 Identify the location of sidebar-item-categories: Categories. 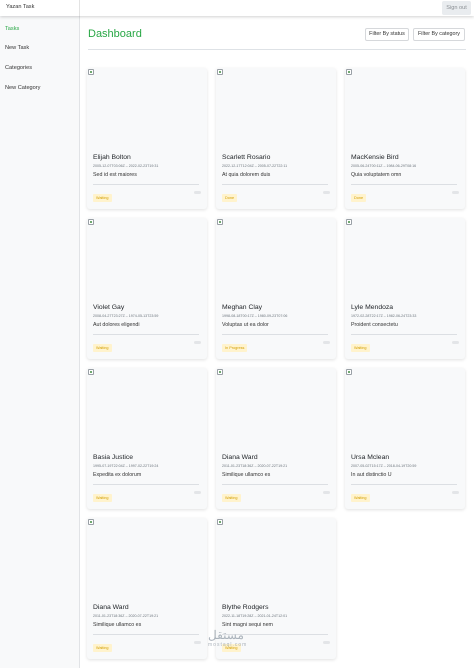
(18, 68).